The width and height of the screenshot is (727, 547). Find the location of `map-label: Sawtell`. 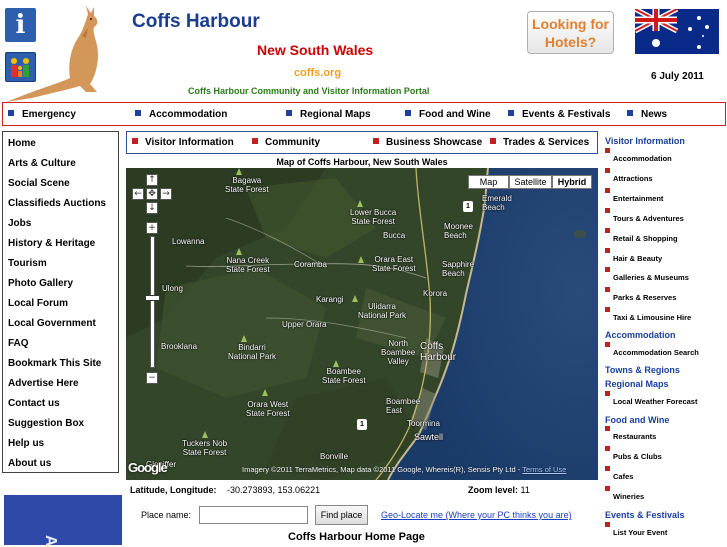

map-label: Sawtell is located at coordinates (429, 437).